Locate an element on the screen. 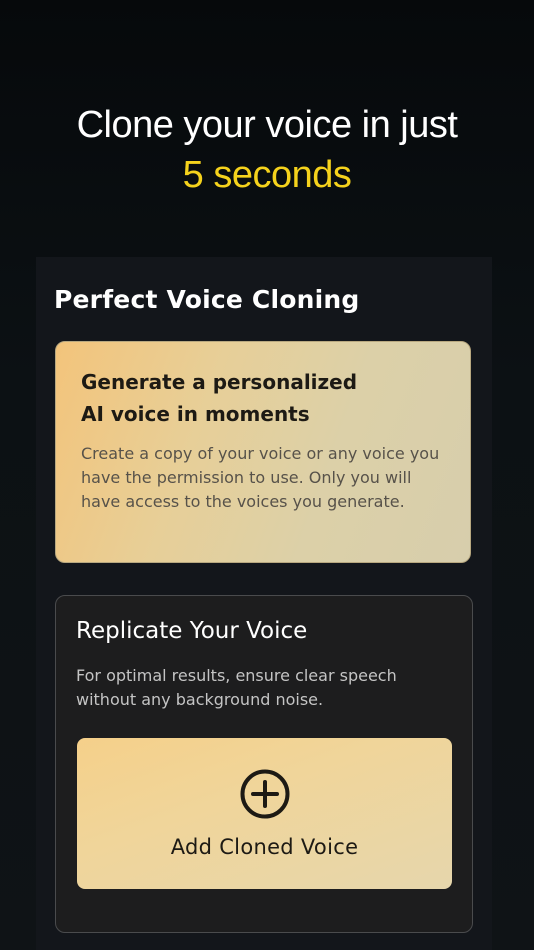 This screenshot has height=950, width=534. hero-line-1: Clone your voice in just is located at coordinates (267, 125).